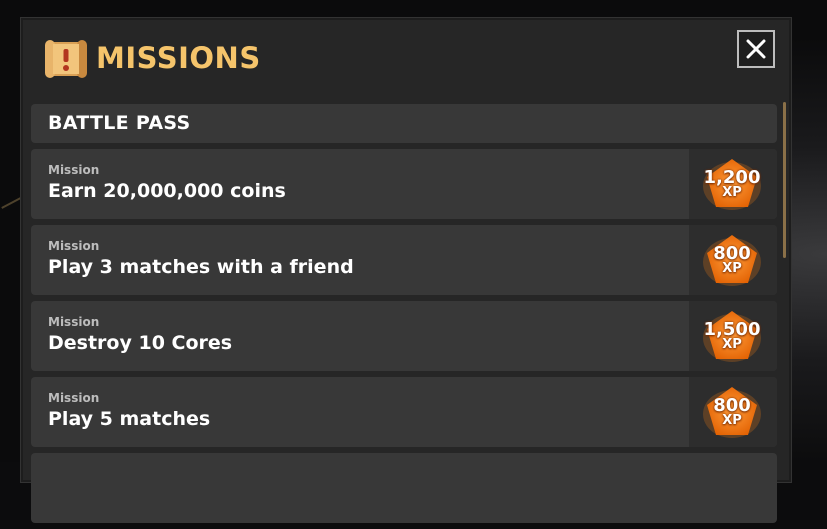  Describe the element at coordinates (178, 58) in the screenshot. I see `page-title: MISSIONS` at that location.